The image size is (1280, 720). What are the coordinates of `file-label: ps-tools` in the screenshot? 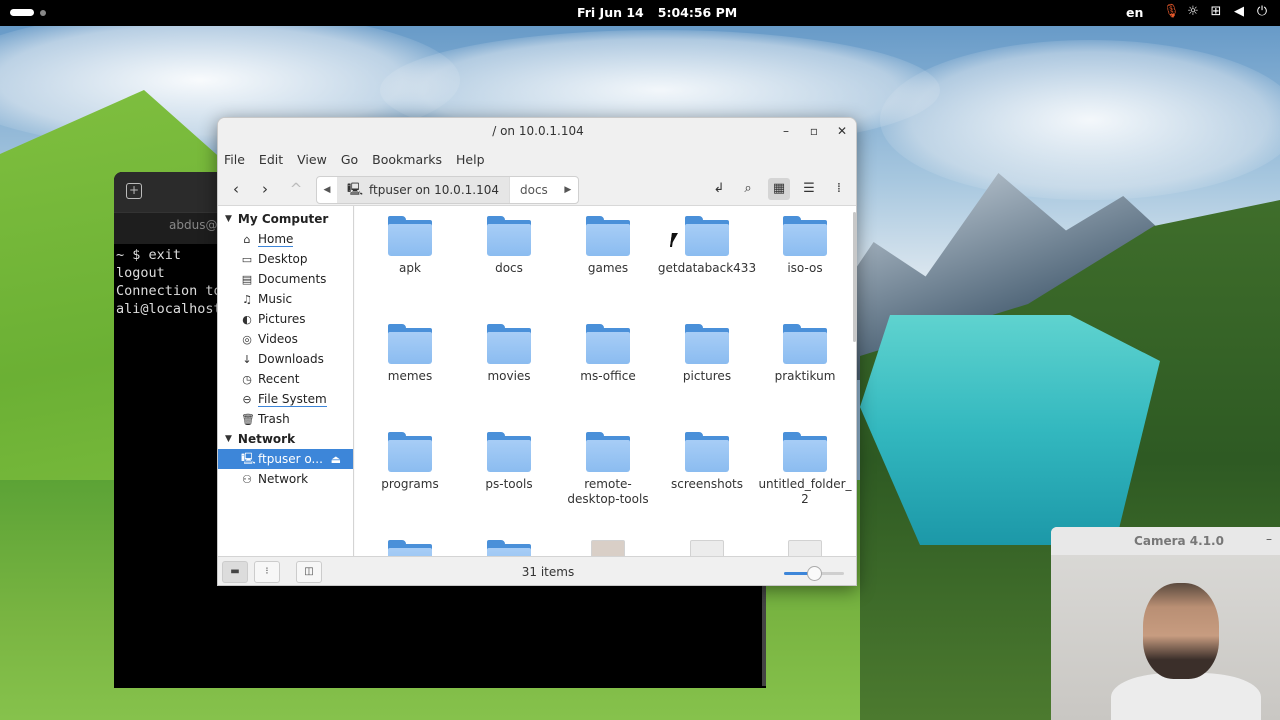 It's located at (509, 484).